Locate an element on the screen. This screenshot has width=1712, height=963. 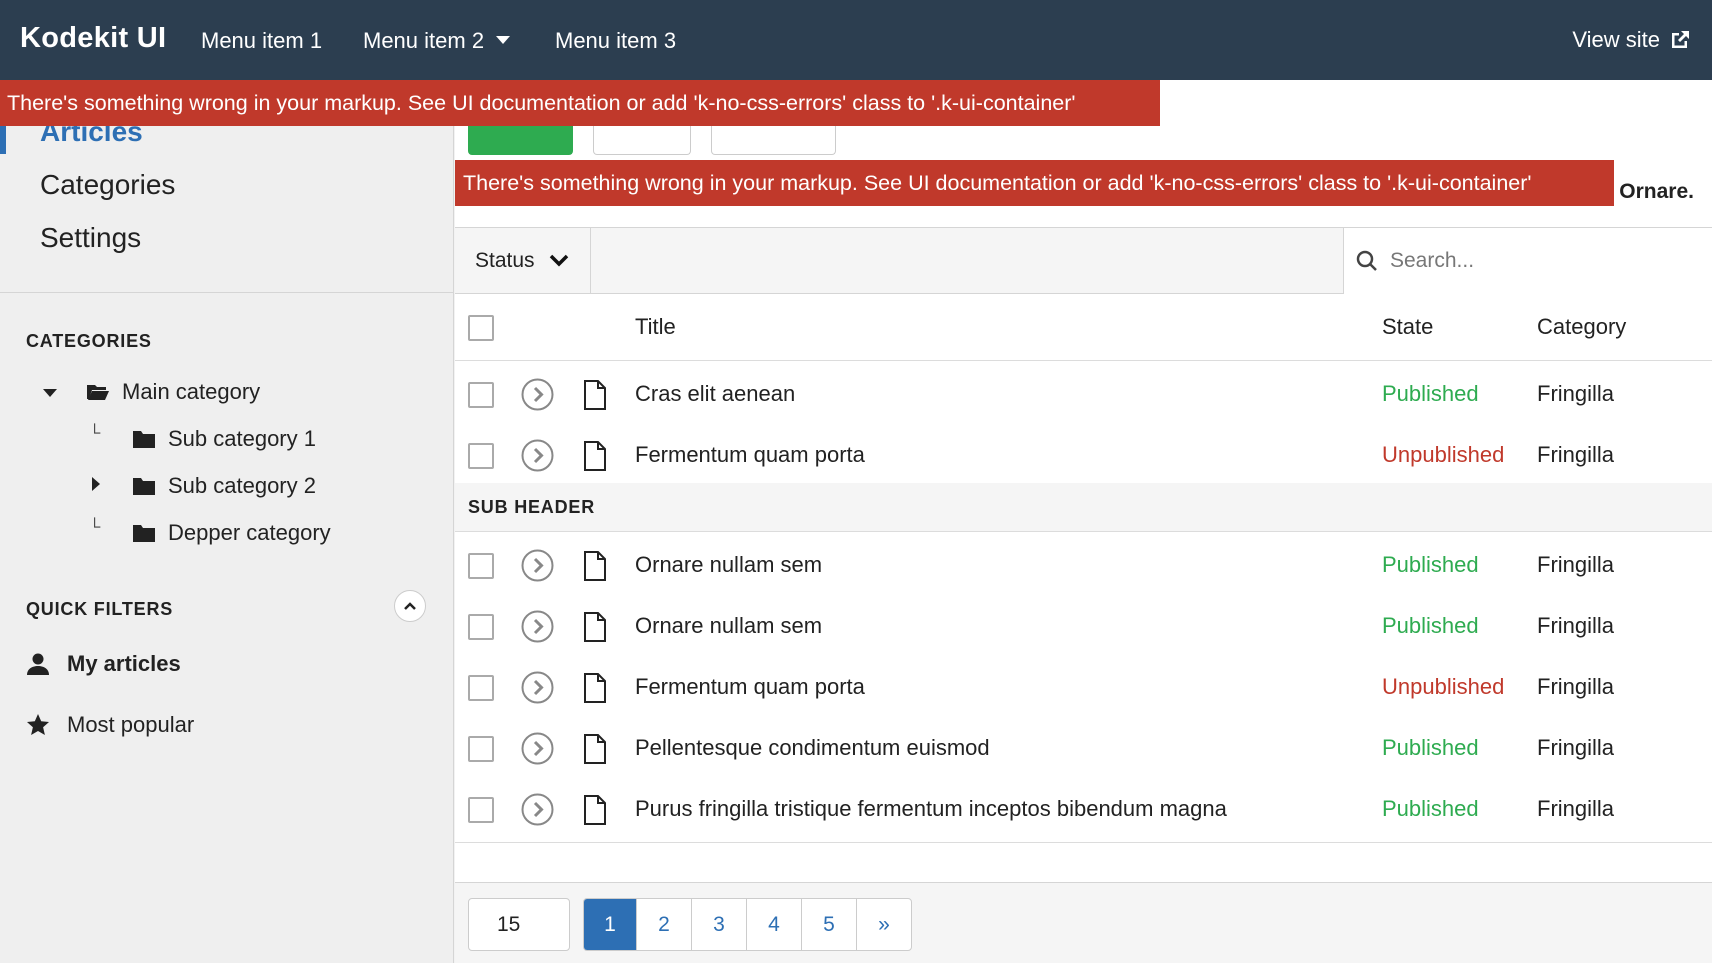
view-site-link: View site is located at coordinates (1632, 40).